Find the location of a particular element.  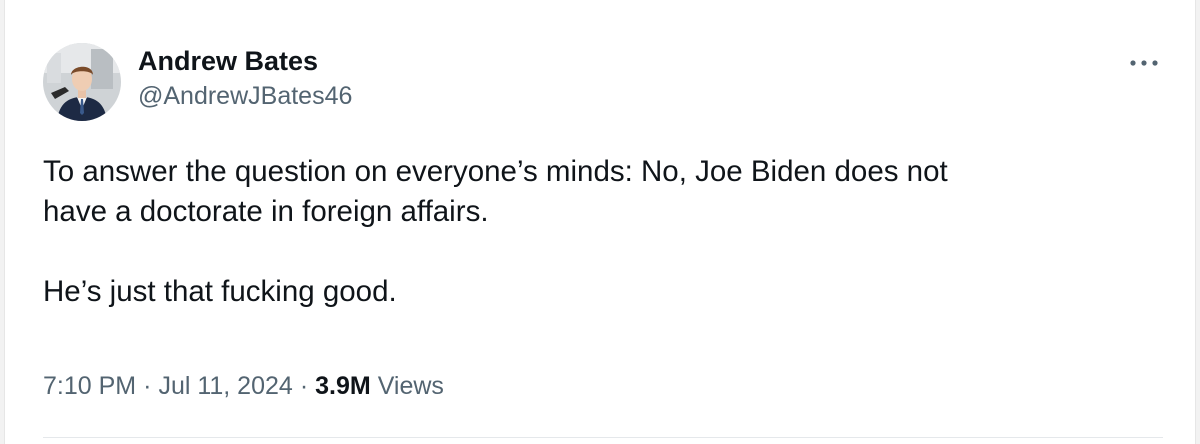

divider is located at coordinates (603, 437).